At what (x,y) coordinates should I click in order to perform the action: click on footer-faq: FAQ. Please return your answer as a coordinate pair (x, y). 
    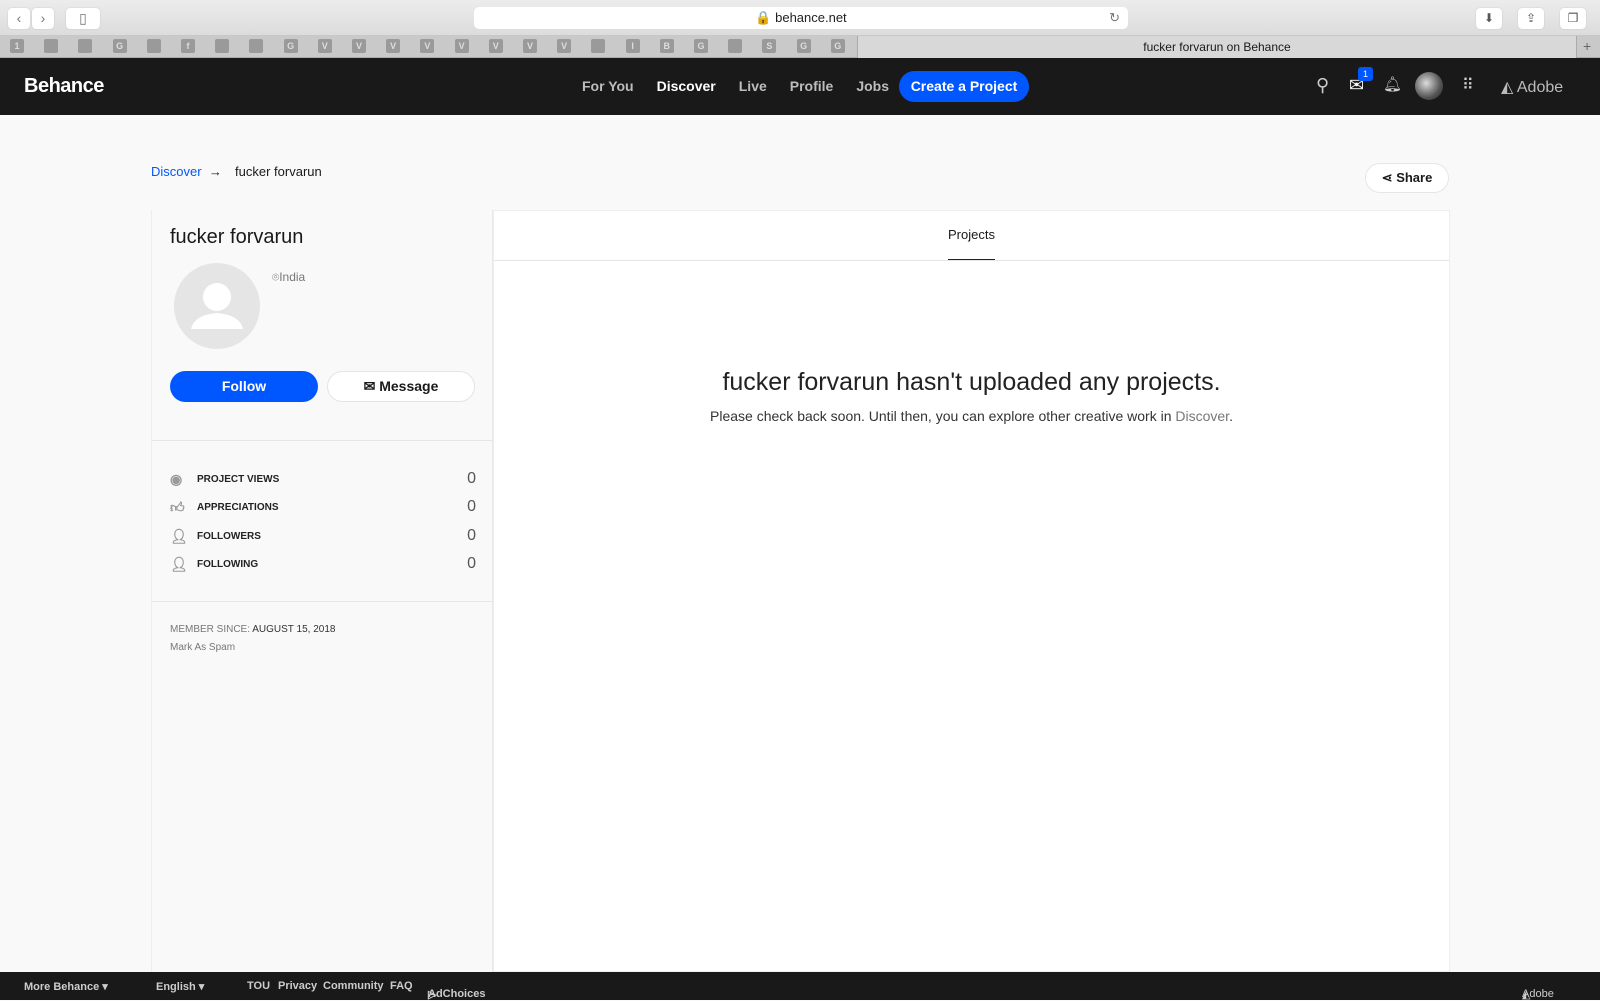
    Looking at the image, I should click on (401, 986).